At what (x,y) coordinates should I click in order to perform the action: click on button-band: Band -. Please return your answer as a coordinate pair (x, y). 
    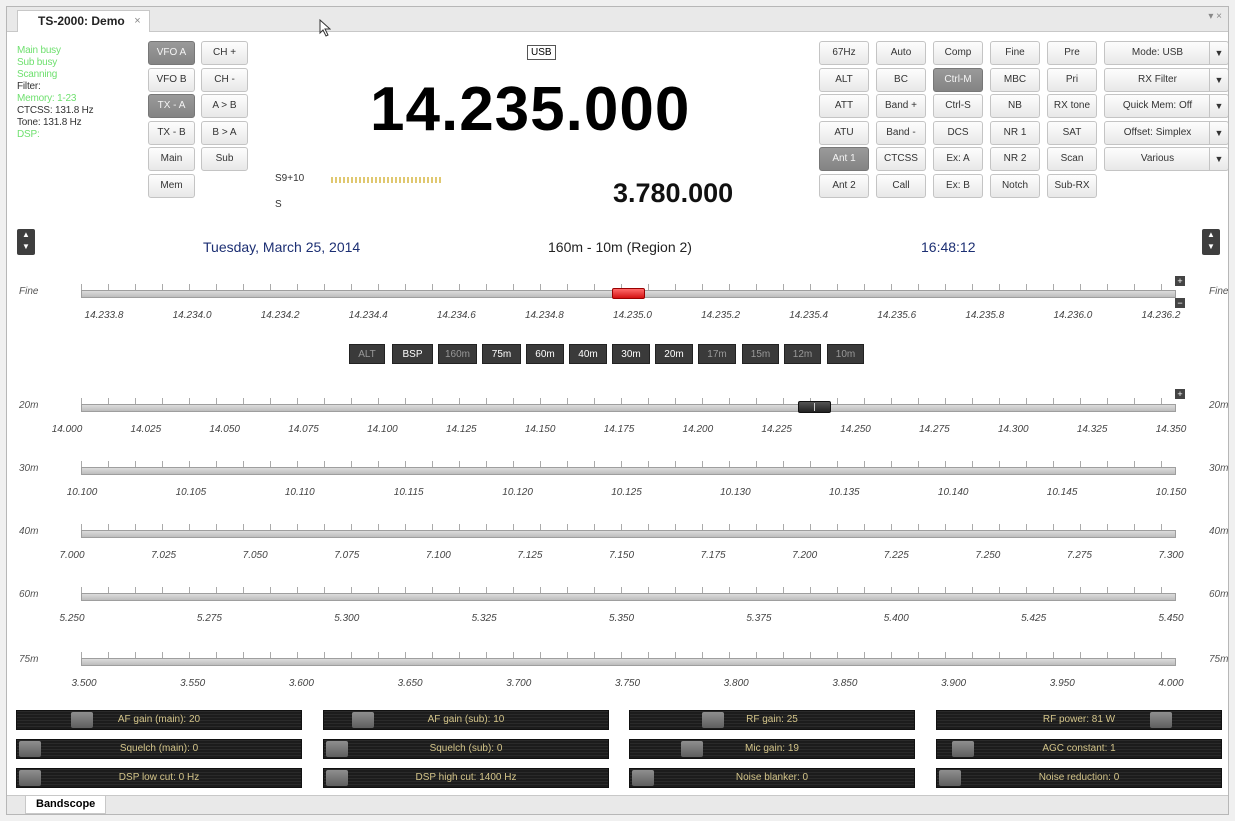
    Looking at the image, I should click on (901, 132).